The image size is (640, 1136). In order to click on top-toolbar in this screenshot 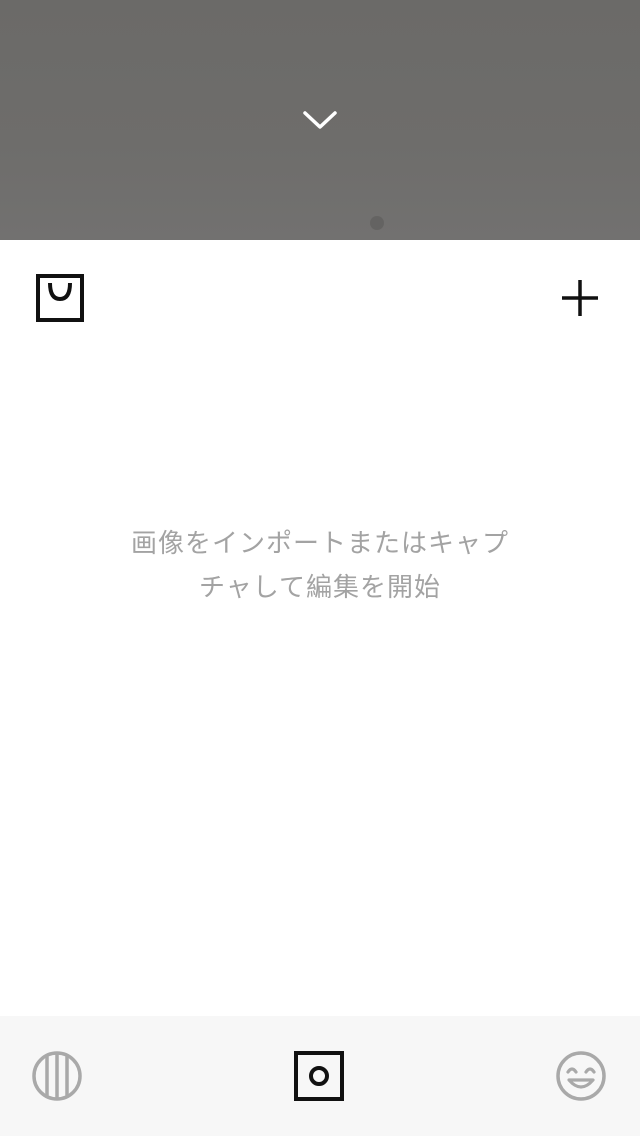, I will do `click(320, 300)`.